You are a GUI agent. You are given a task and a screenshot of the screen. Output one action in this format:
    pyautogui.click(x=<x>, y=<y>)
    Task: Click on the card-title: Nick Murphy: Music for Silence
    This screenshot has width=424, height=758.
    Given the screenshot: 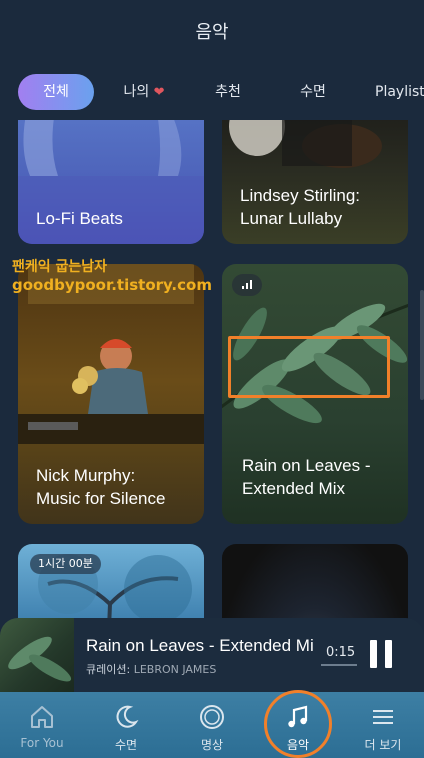 What is the action you would take?
    pyautogui.click(x=101, y=487)
    